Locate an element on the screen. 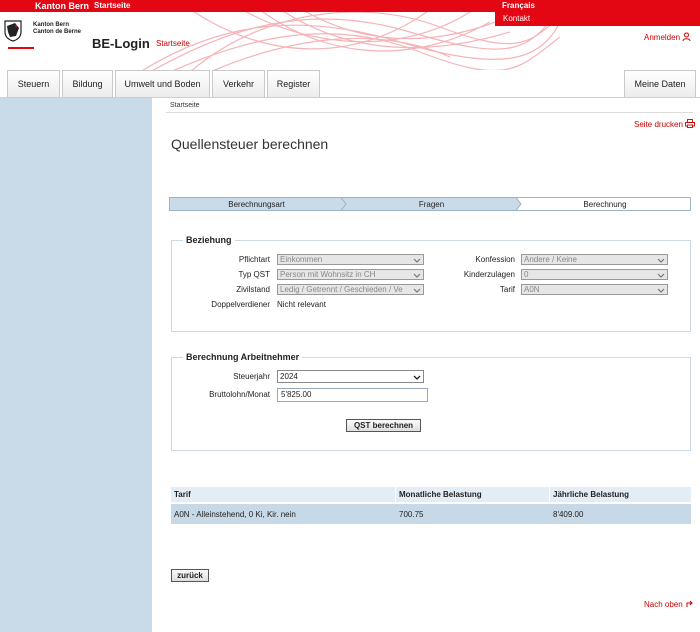 Image resolution: width=700 pixels, height=632 pixels. beziehung-legend: Beziehung is located at coordinates (209, 240).